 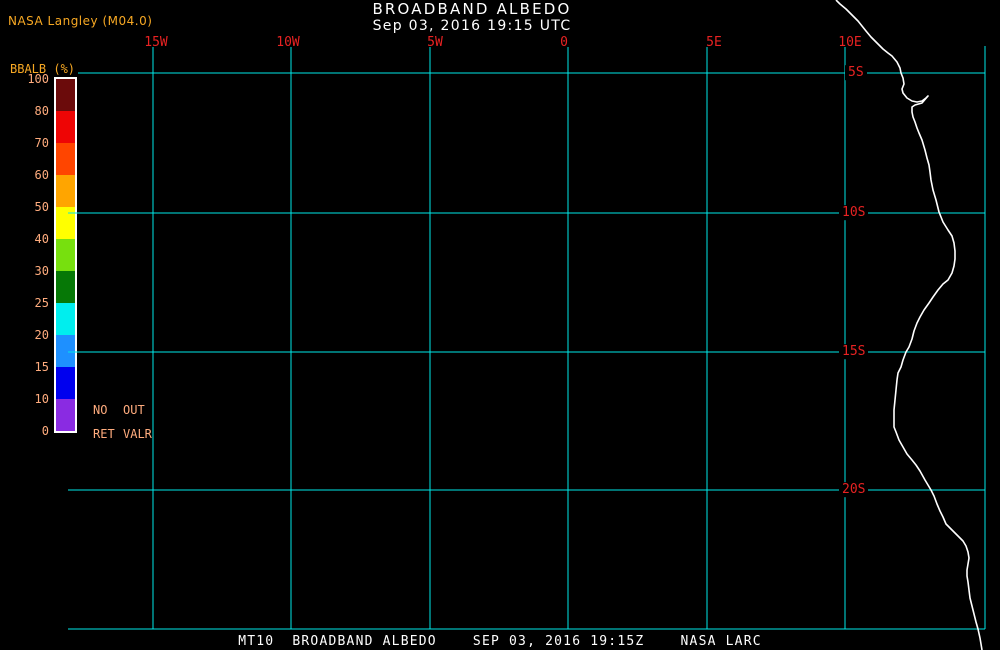 What do you see at coordinates (41, 271) in the screenshot?
I see `colorbar-tick-30: 30` at bounding box center [41, 271].